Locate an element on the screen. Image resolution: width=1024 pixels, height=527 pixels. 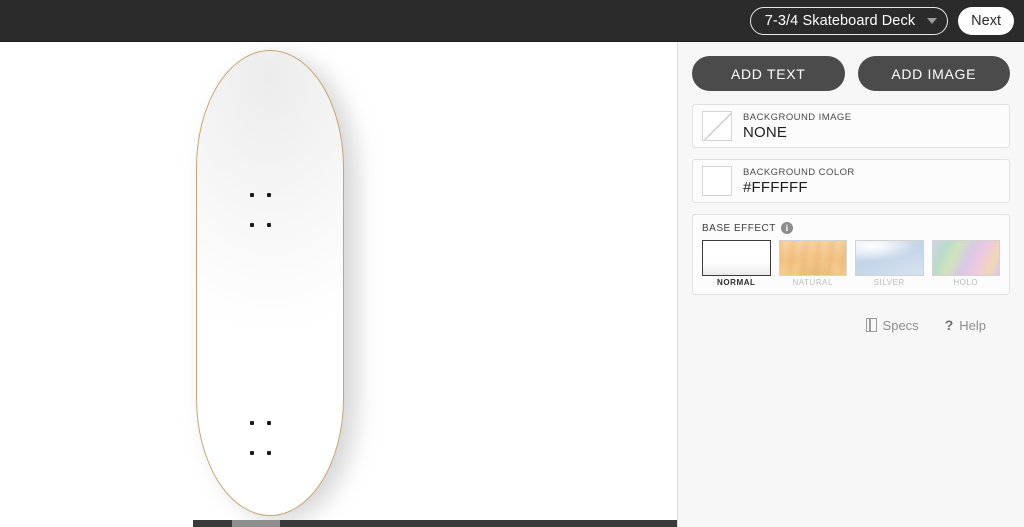
background-image-value: NONE is located at coordinates (765, 132).